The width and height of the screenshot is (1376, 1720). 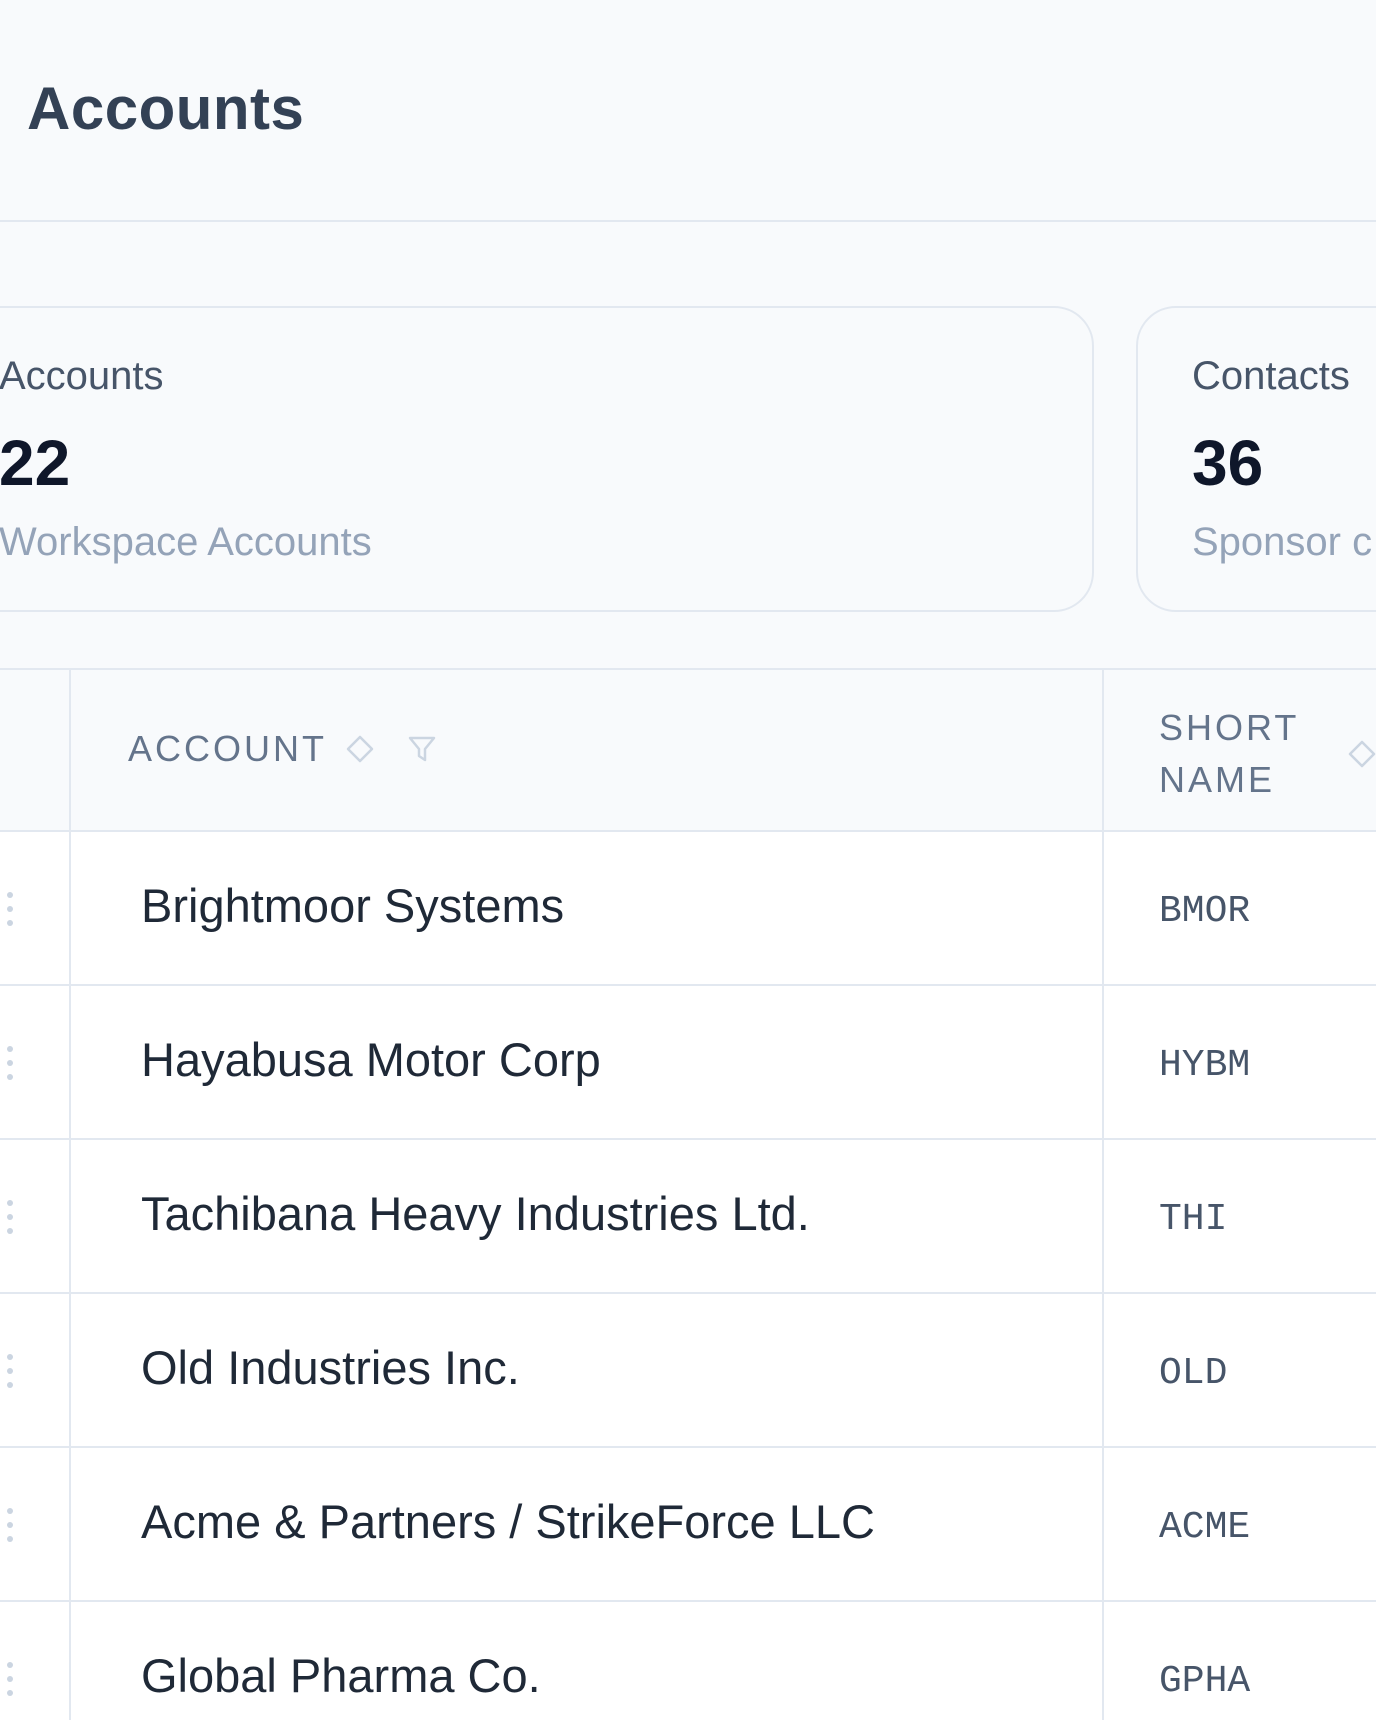 What do you see at coordinates (688, 1661) in the screenshot?
I see `table-row: Global Pharma Co. GPHA` at bounding box center [688, 1661].